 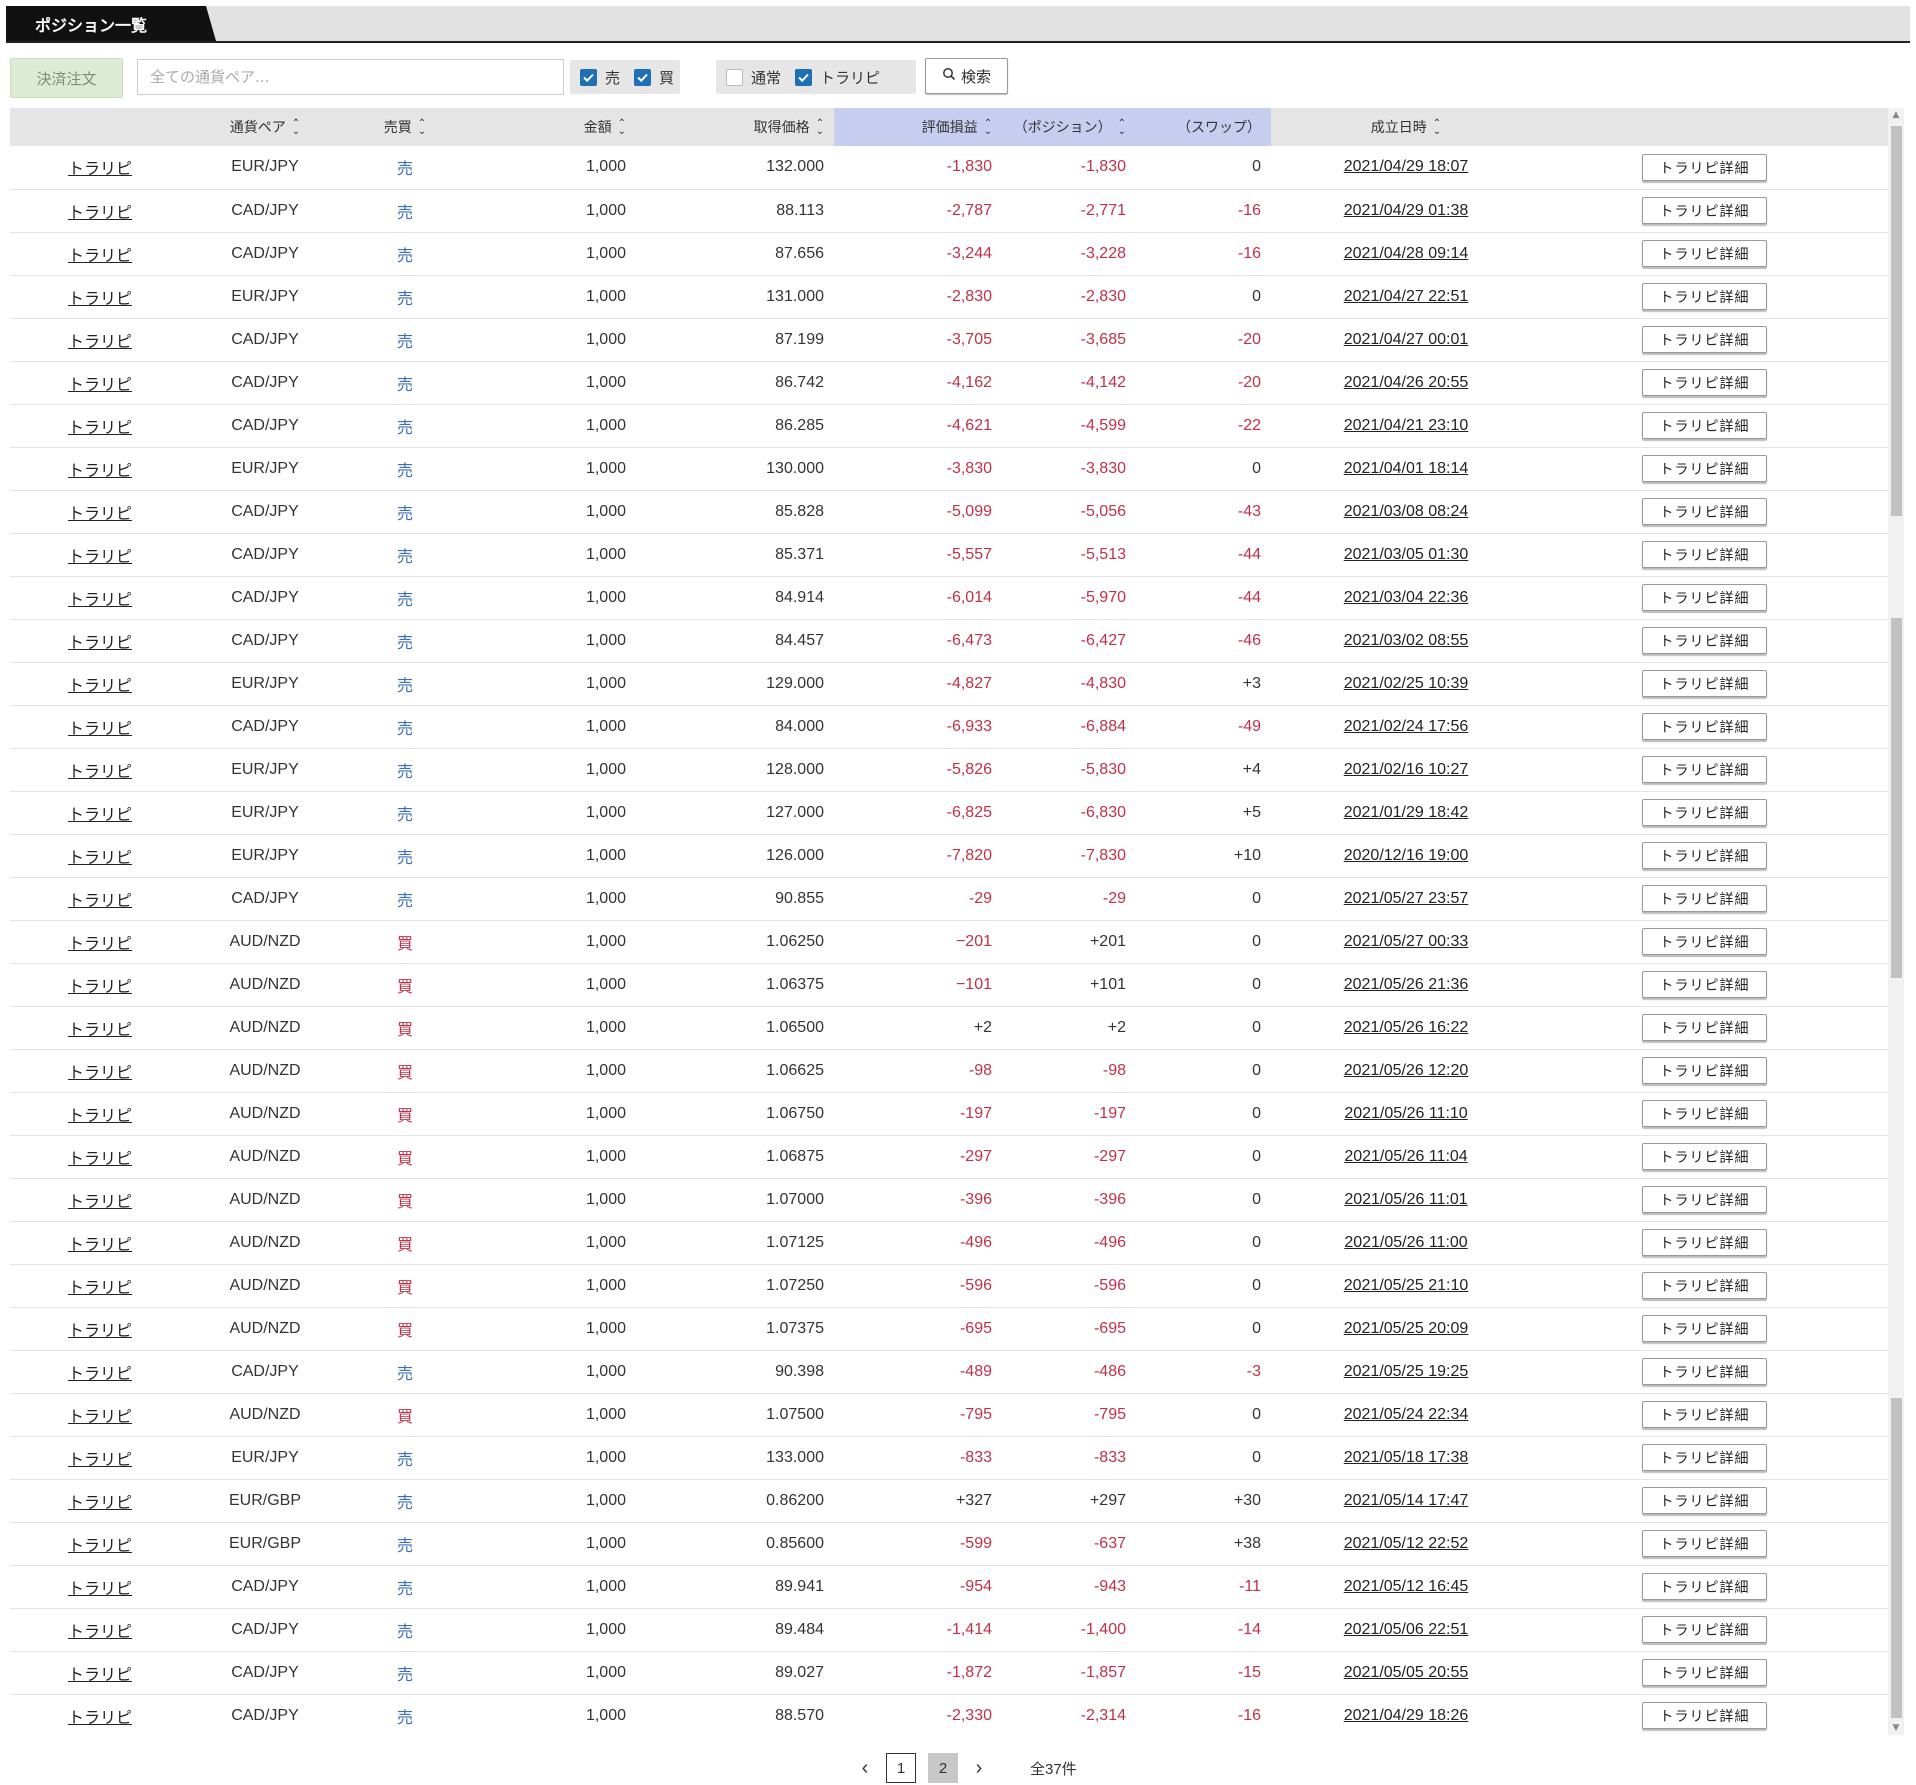 I want to click on row-date-link: 2021/04/01 18:14, so click(x=1396, y=468).